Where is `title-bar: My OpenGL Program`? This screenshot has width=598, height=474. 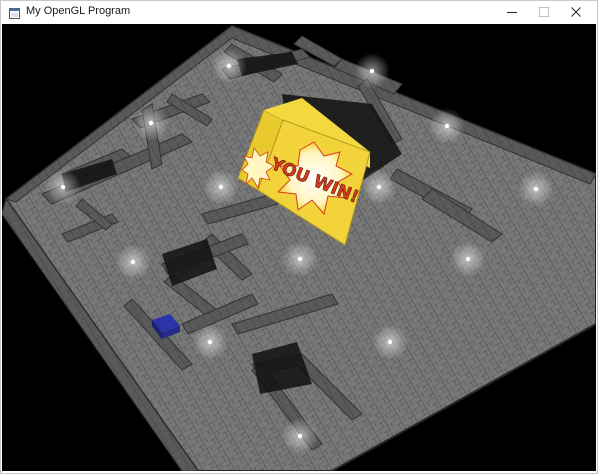
title-bar: My OpenGL Program is located at coordinates (299, 12).